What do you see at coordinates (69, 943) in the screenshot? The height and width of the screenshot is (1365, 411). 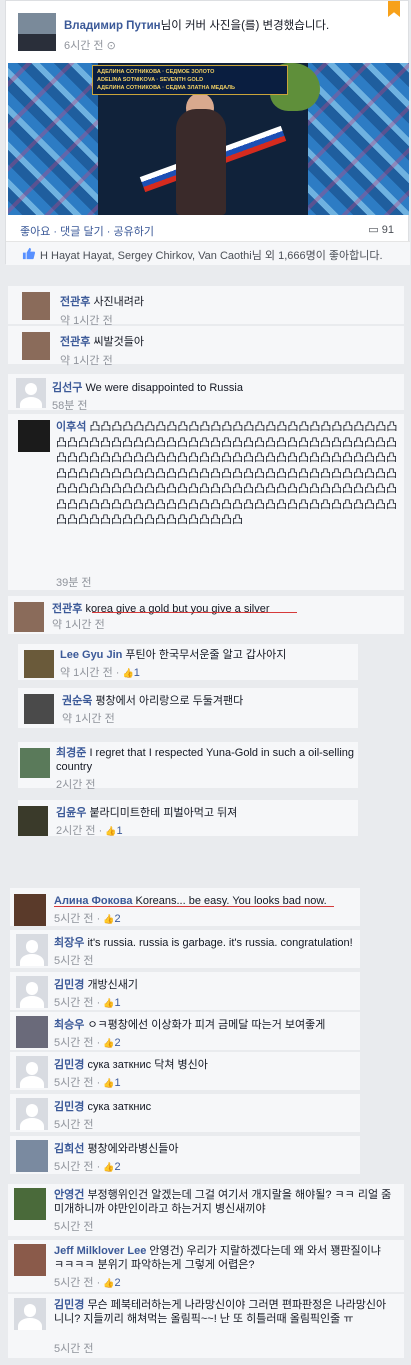 I see `commenter-name: 최장우` at bounding box center [69, 943].